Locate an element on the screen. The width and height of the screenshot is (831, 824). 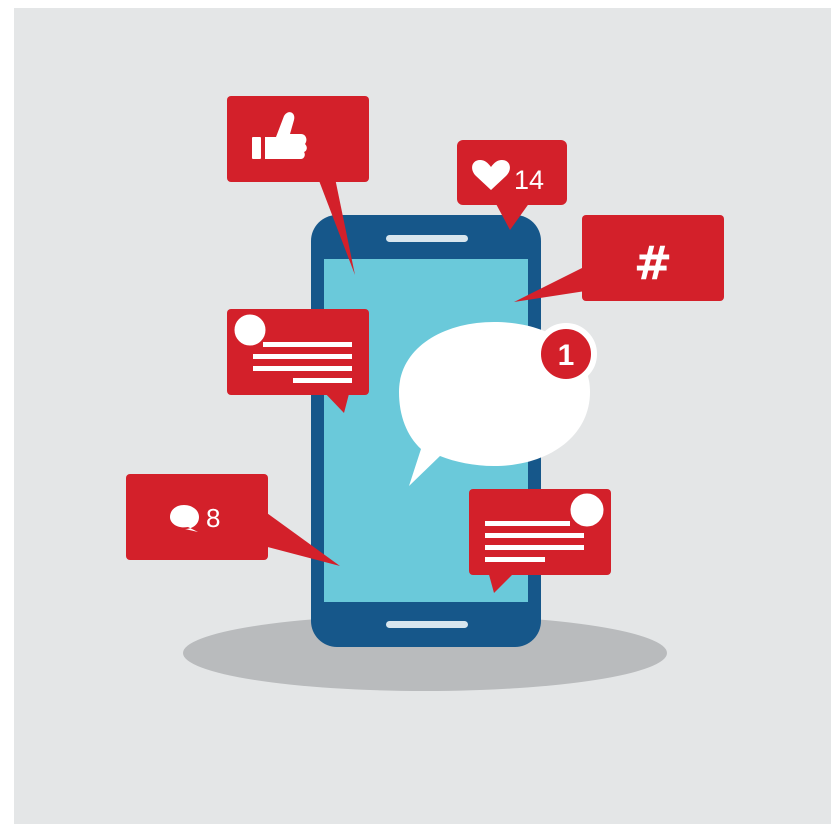
unread-badge-count: 1 is located at coordinates (566, 355).